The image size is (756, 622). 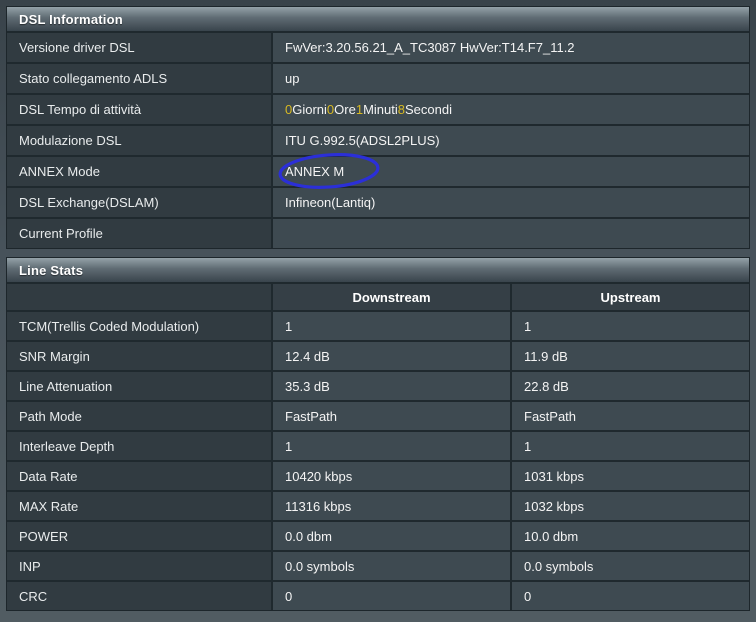 What do you see at coordinates (359, 109) in the screenshot?
I see `uptime-minutes-value: 1` at bounding box center [359, 109].